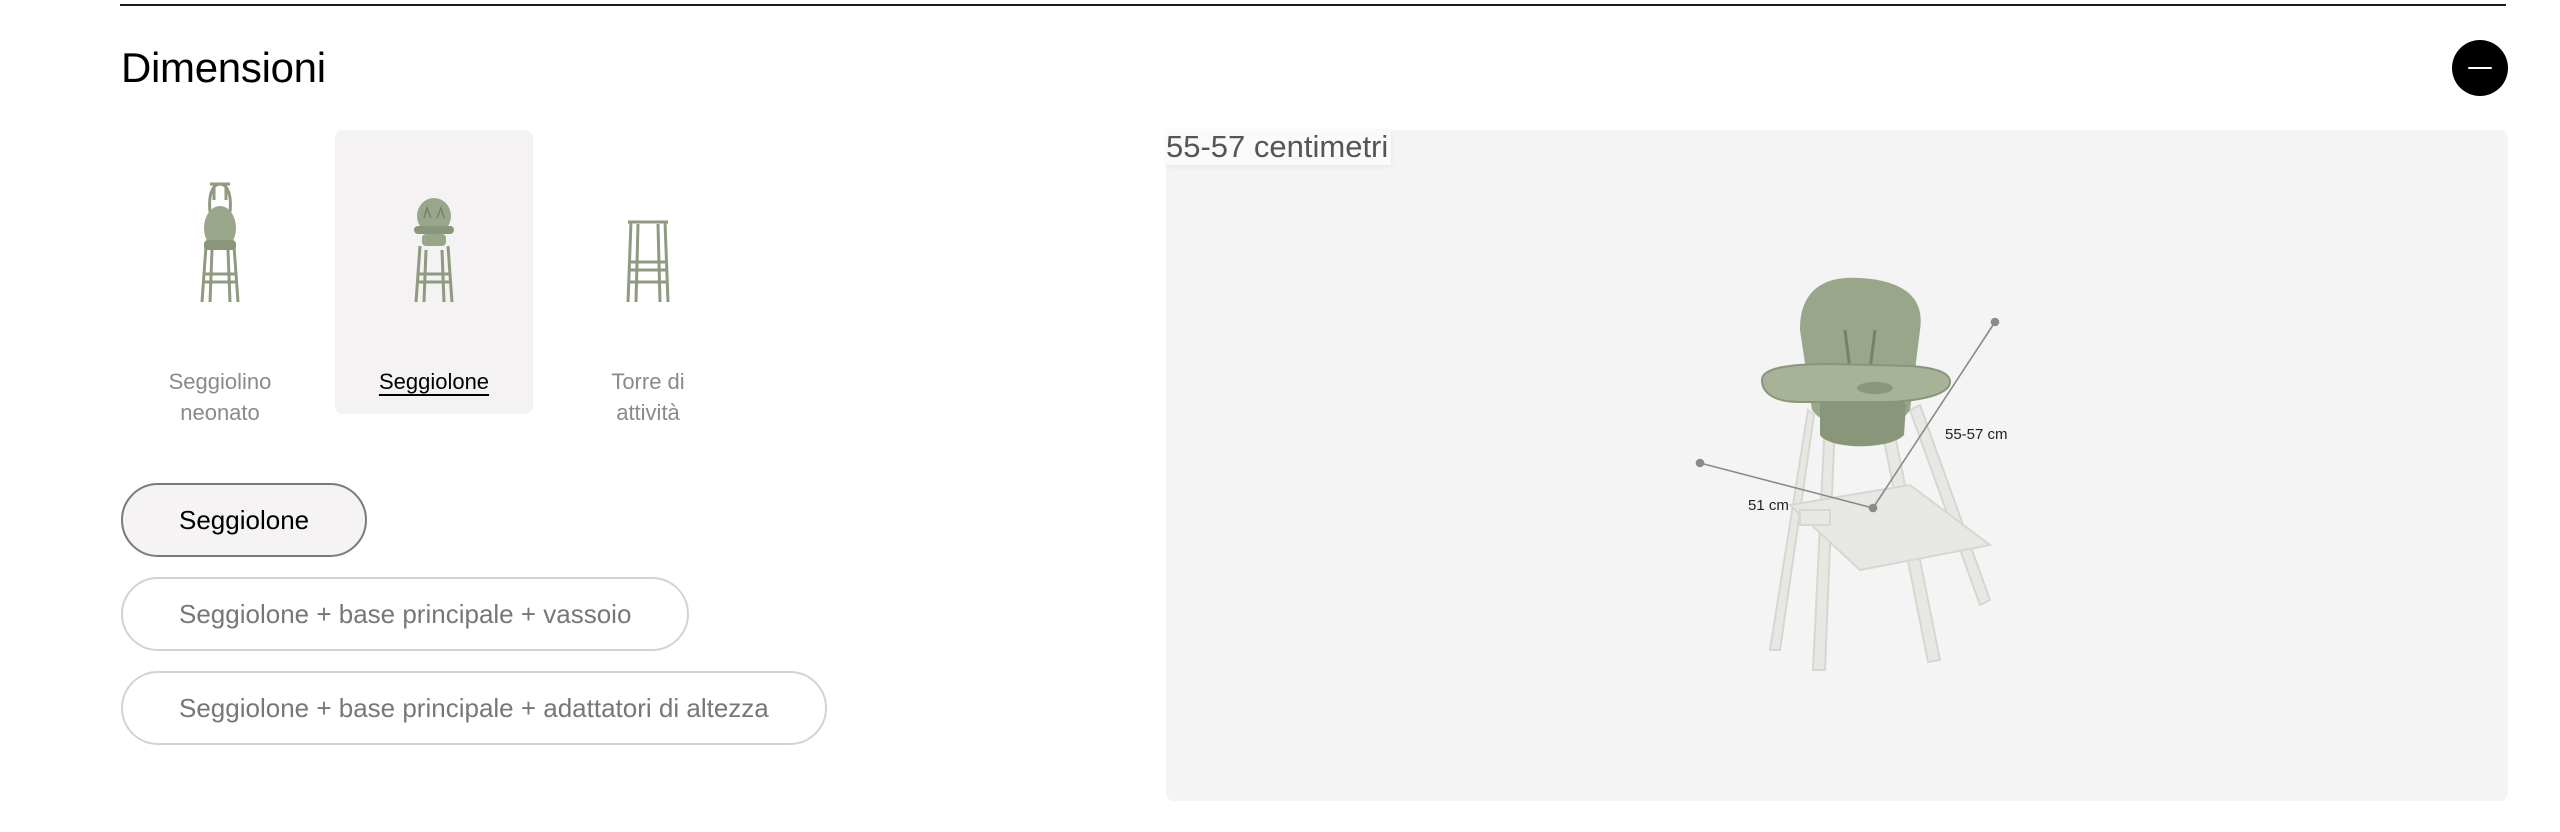 The height and width of the screenshot is (832, 2560). What do you see at coordinates (1851, 474) in the screenshot?
I see `highchair-dimension-illustration: 55-57 cm 51 cm` at bounding box center [1851, 474].